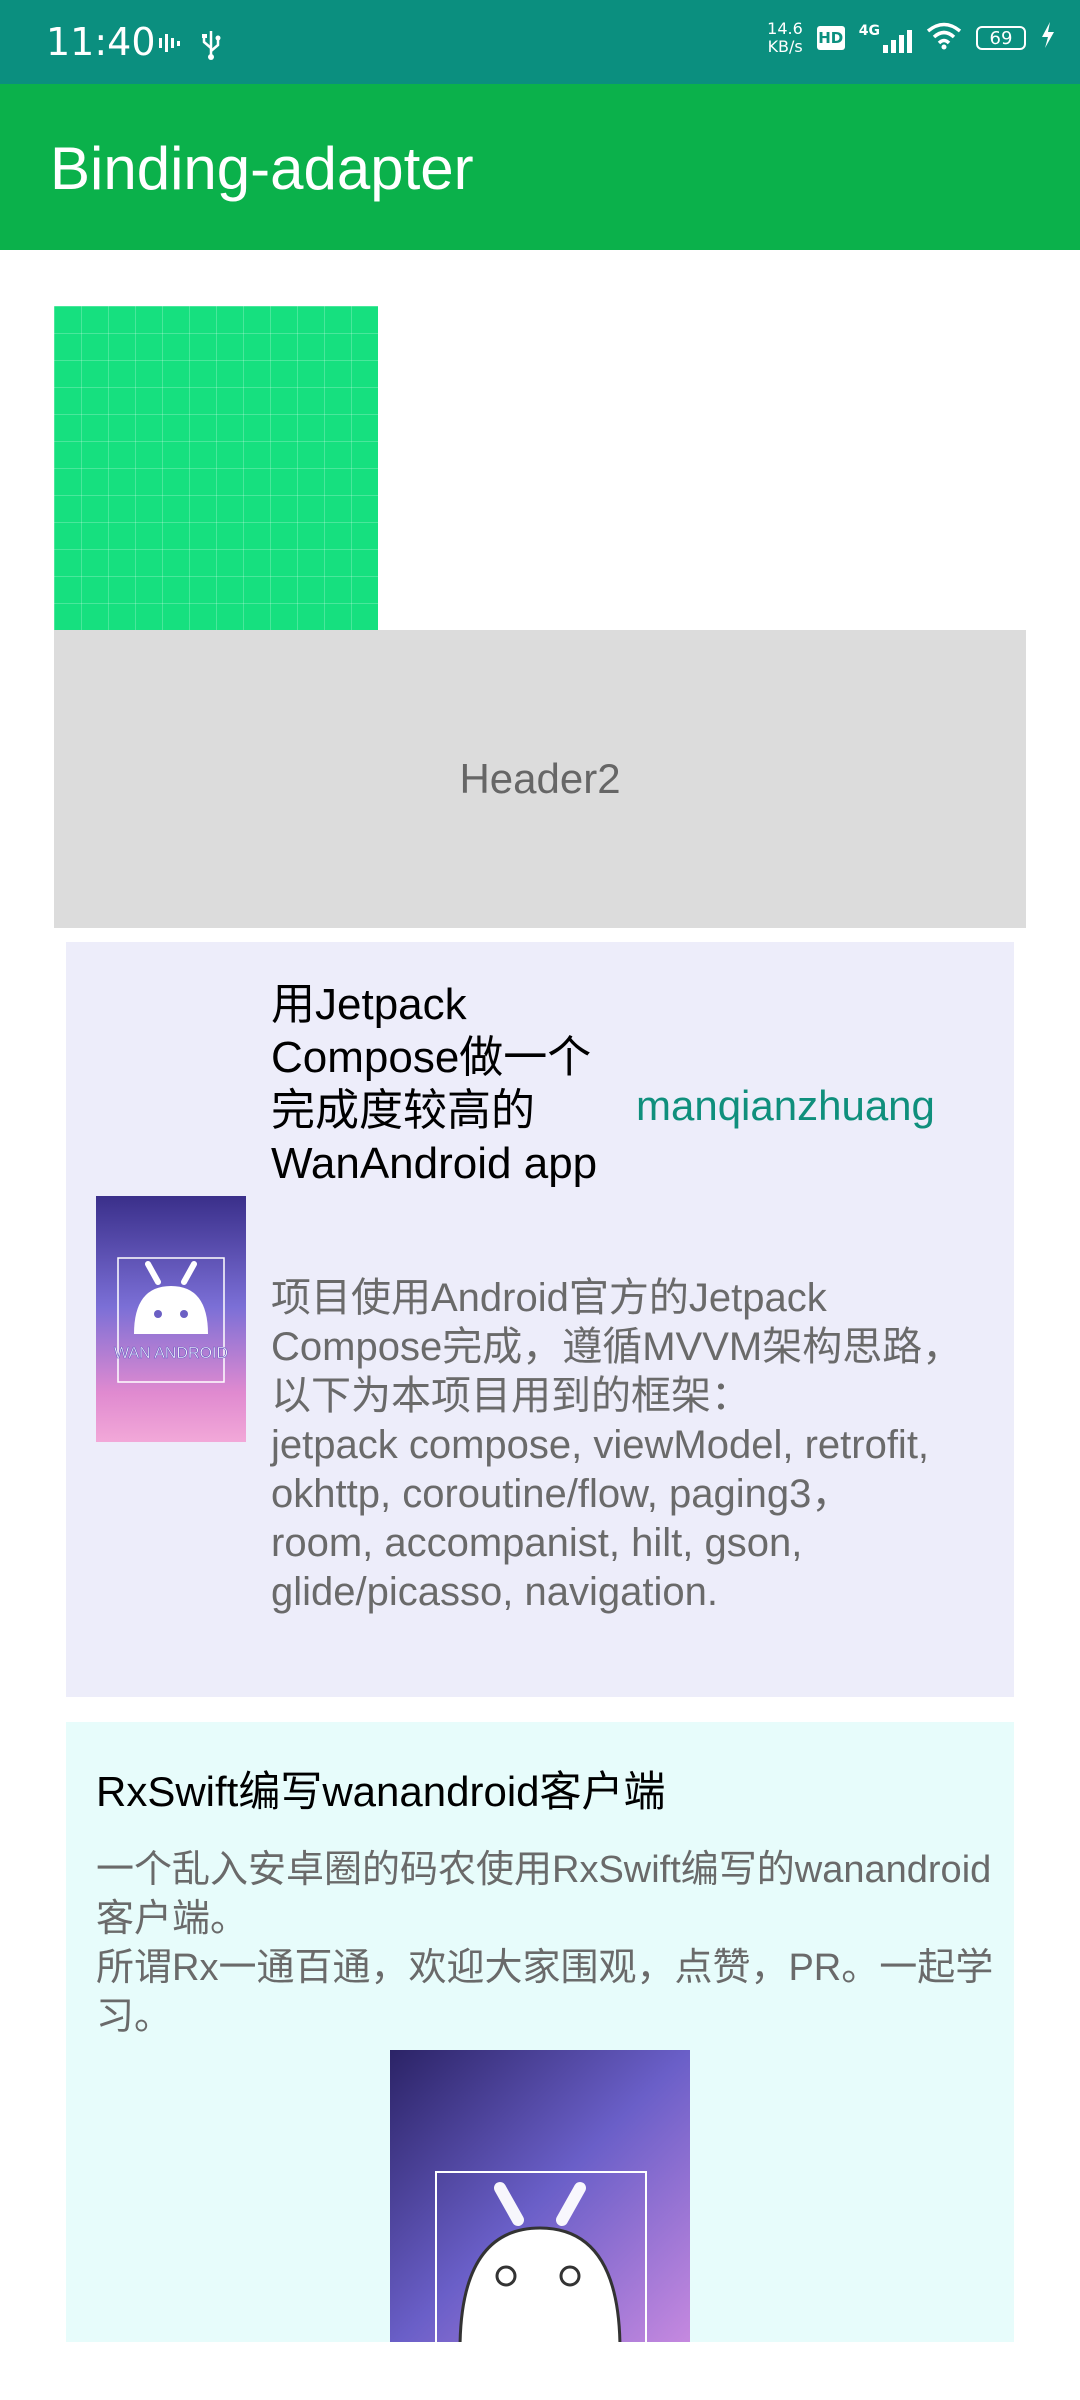  I want to click on network-speed-value: 14.6, so click(785, 28).